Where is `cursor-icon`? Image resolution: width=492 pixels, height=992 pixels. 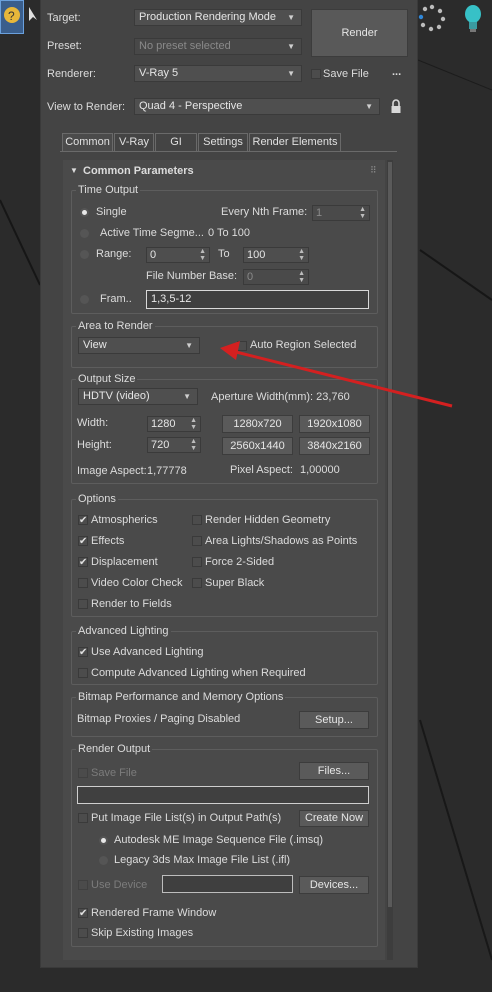 cursor-icon is located at coordinates (33, 15).